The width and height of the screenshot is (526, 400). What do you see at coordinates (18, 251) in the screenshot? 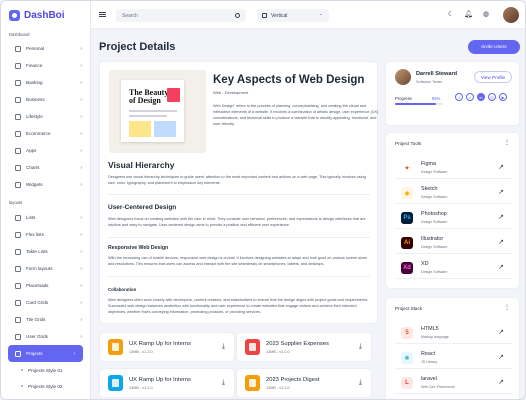
I see `table-lists-icon` at bounding box center [18, 251].